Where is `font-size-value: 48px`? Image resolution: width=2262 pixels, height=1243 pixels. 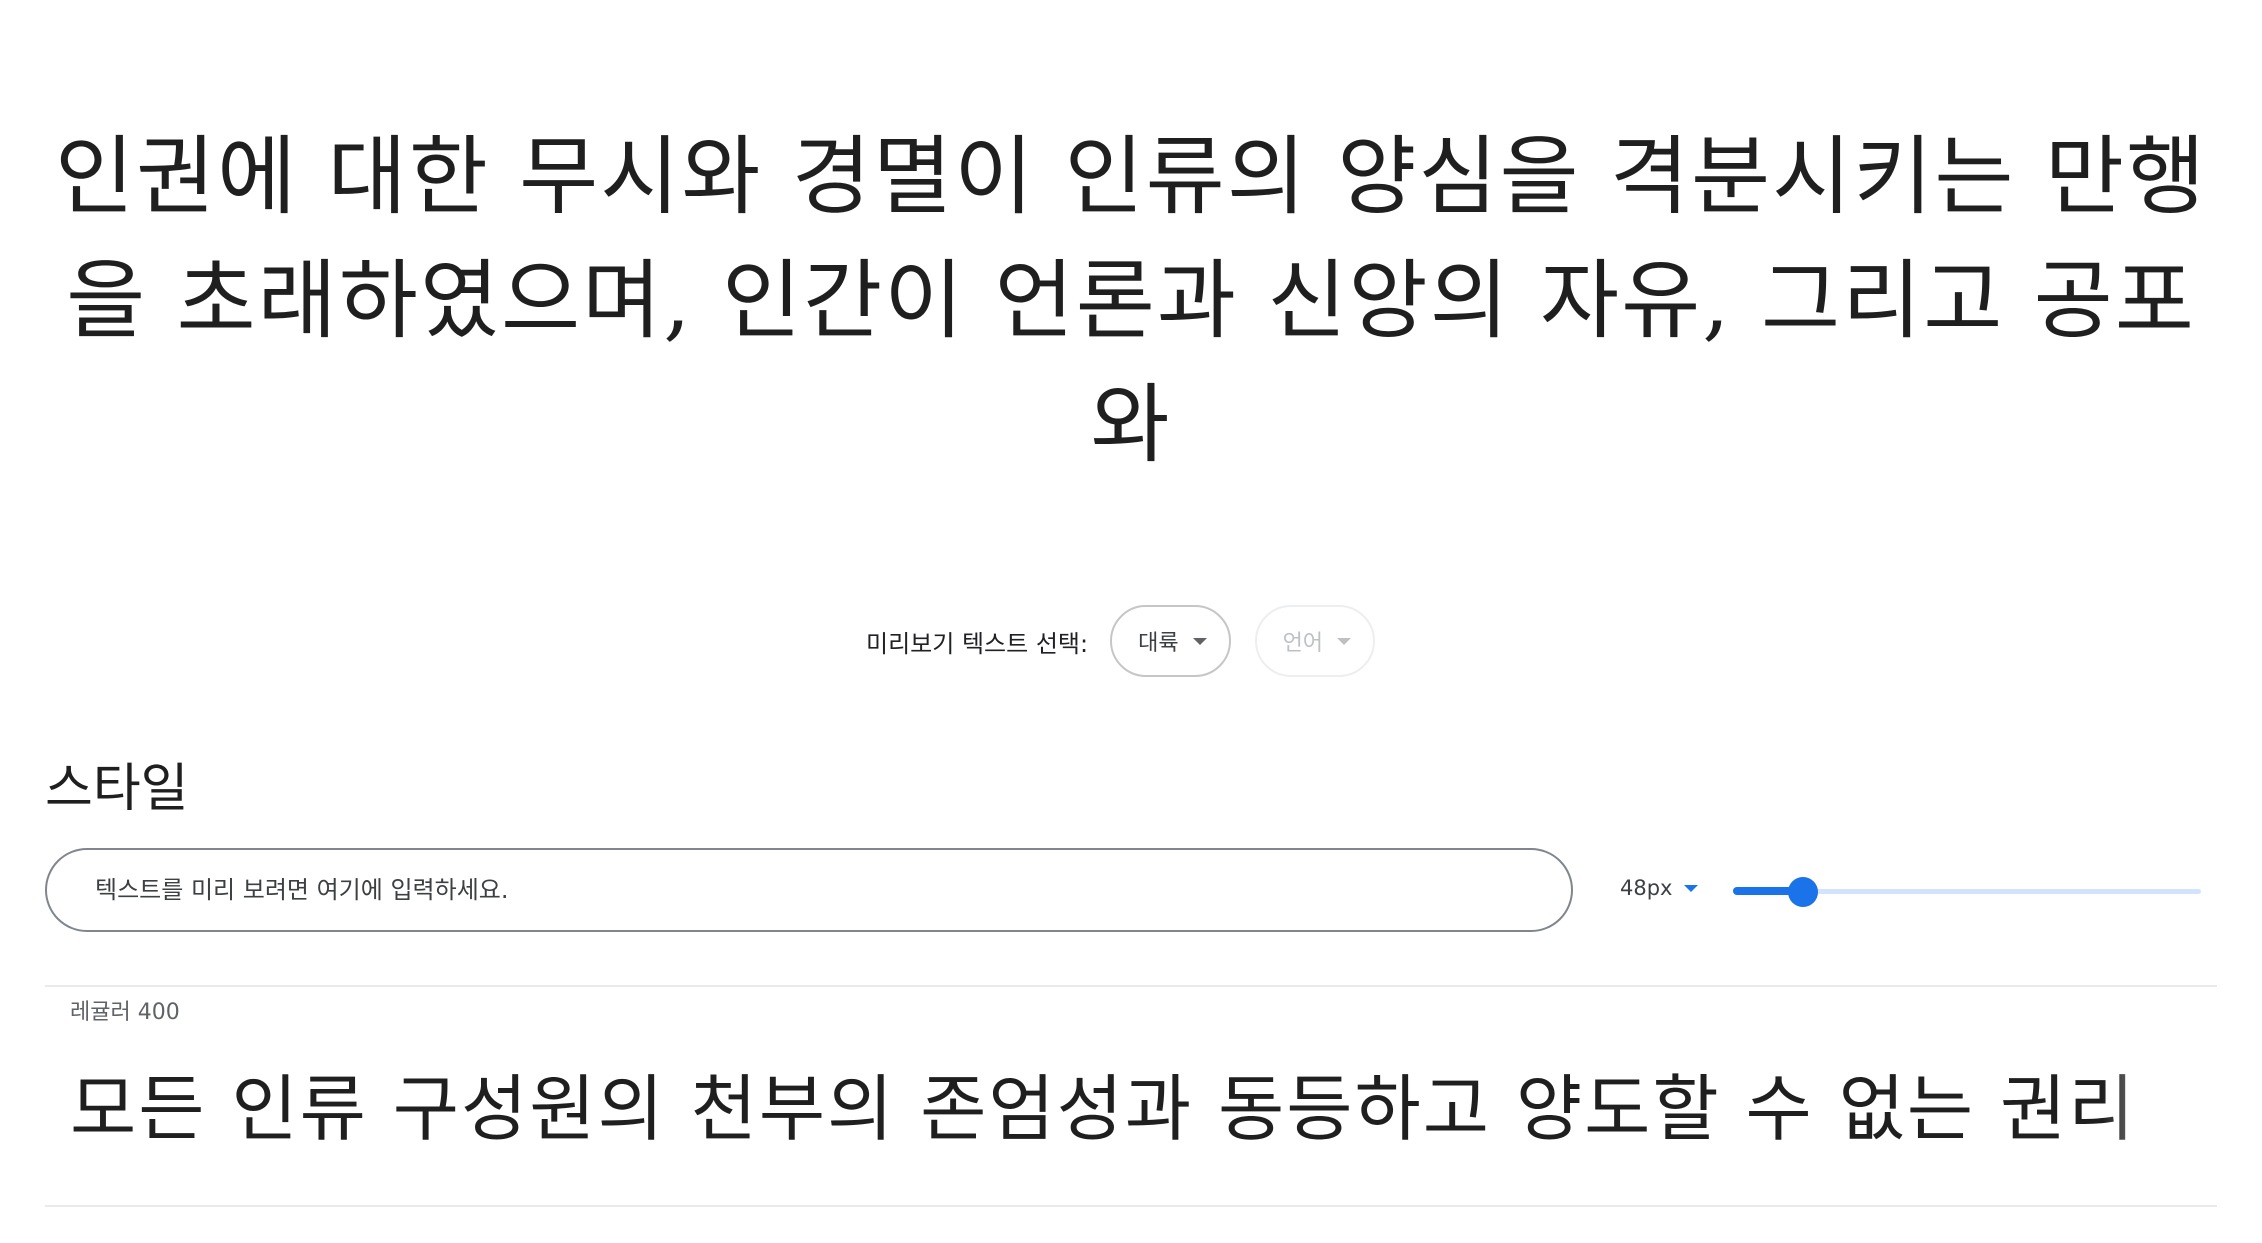 font-size-value: 48px is located at coordinates (1646, 888).